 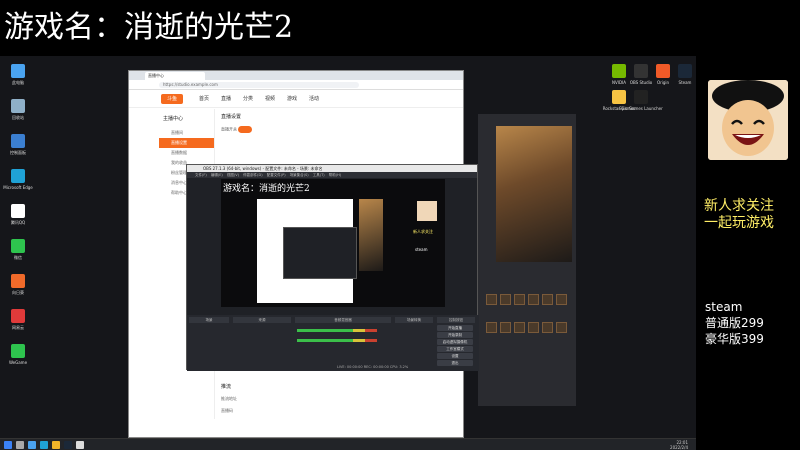 I want to click on dock-controls: 控制按钮, so click(x=456, y=320).